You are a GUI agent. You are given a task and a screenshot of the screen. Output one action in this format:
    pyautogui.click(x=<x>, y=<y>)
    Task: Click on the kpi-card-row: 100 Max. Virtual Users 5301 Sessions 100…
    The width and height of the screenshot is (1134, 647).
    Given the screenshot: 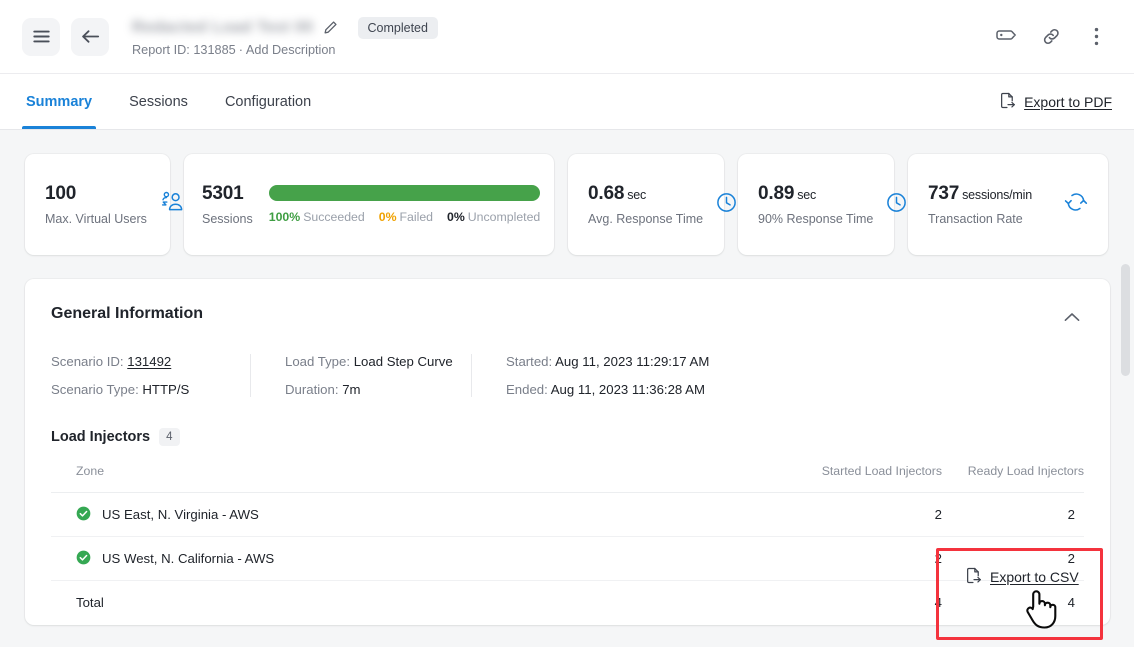 What is the action you would take?
    pyautogui.click(x=567, y=204)
    